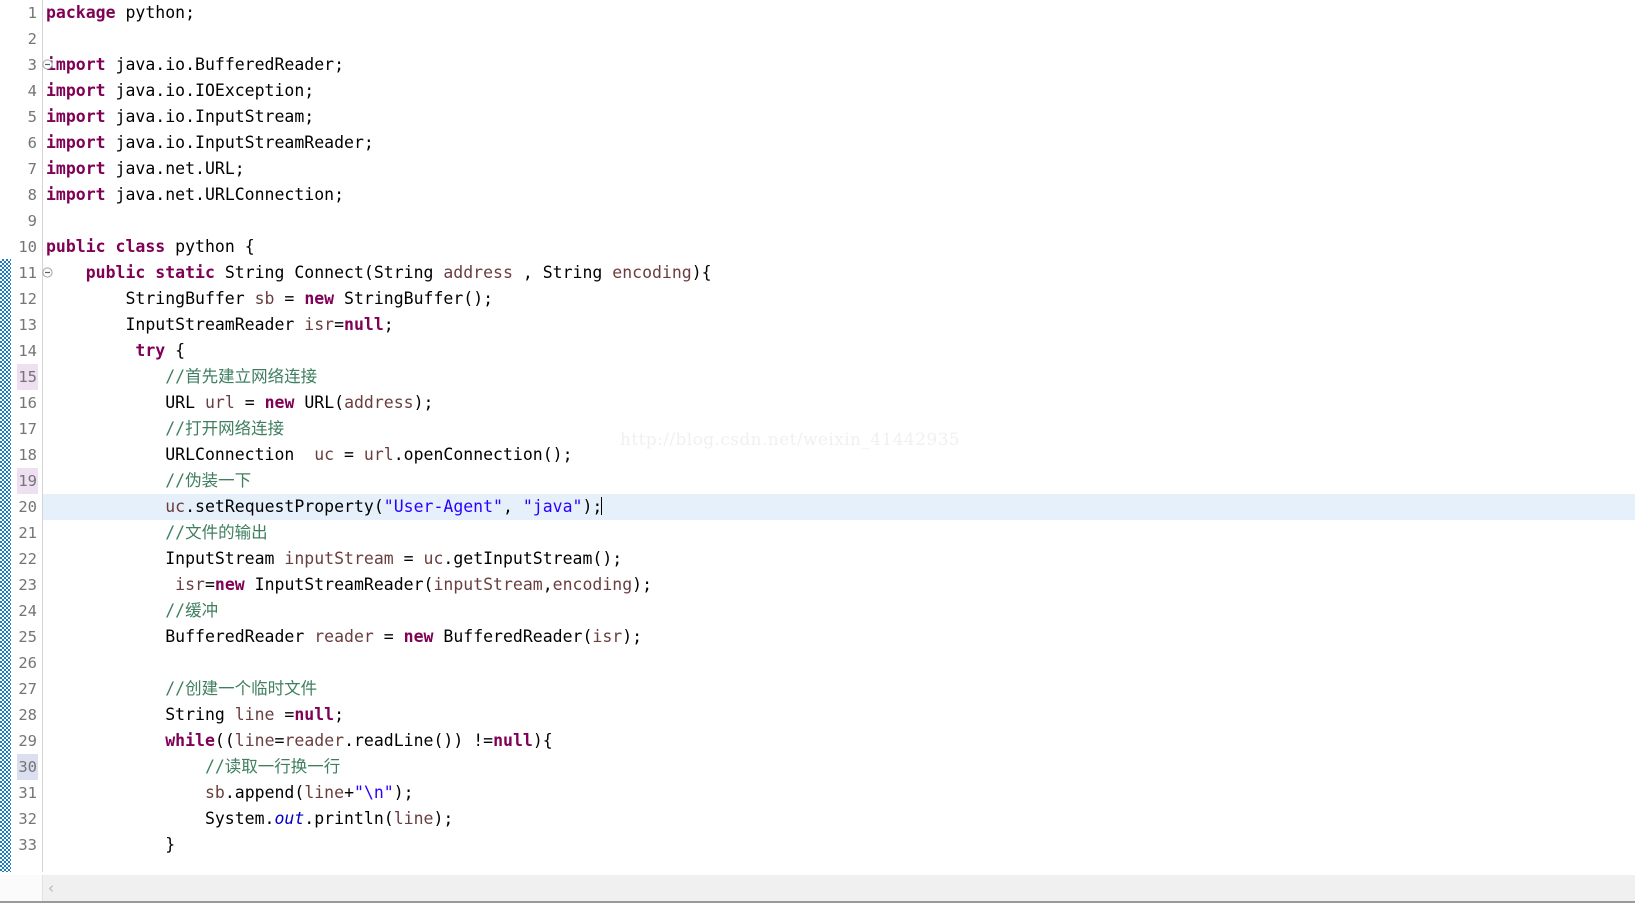 This screenshot has width=1635, height=903. I want to click on code-token-pln: InputStreamReader, so click(175, 324).